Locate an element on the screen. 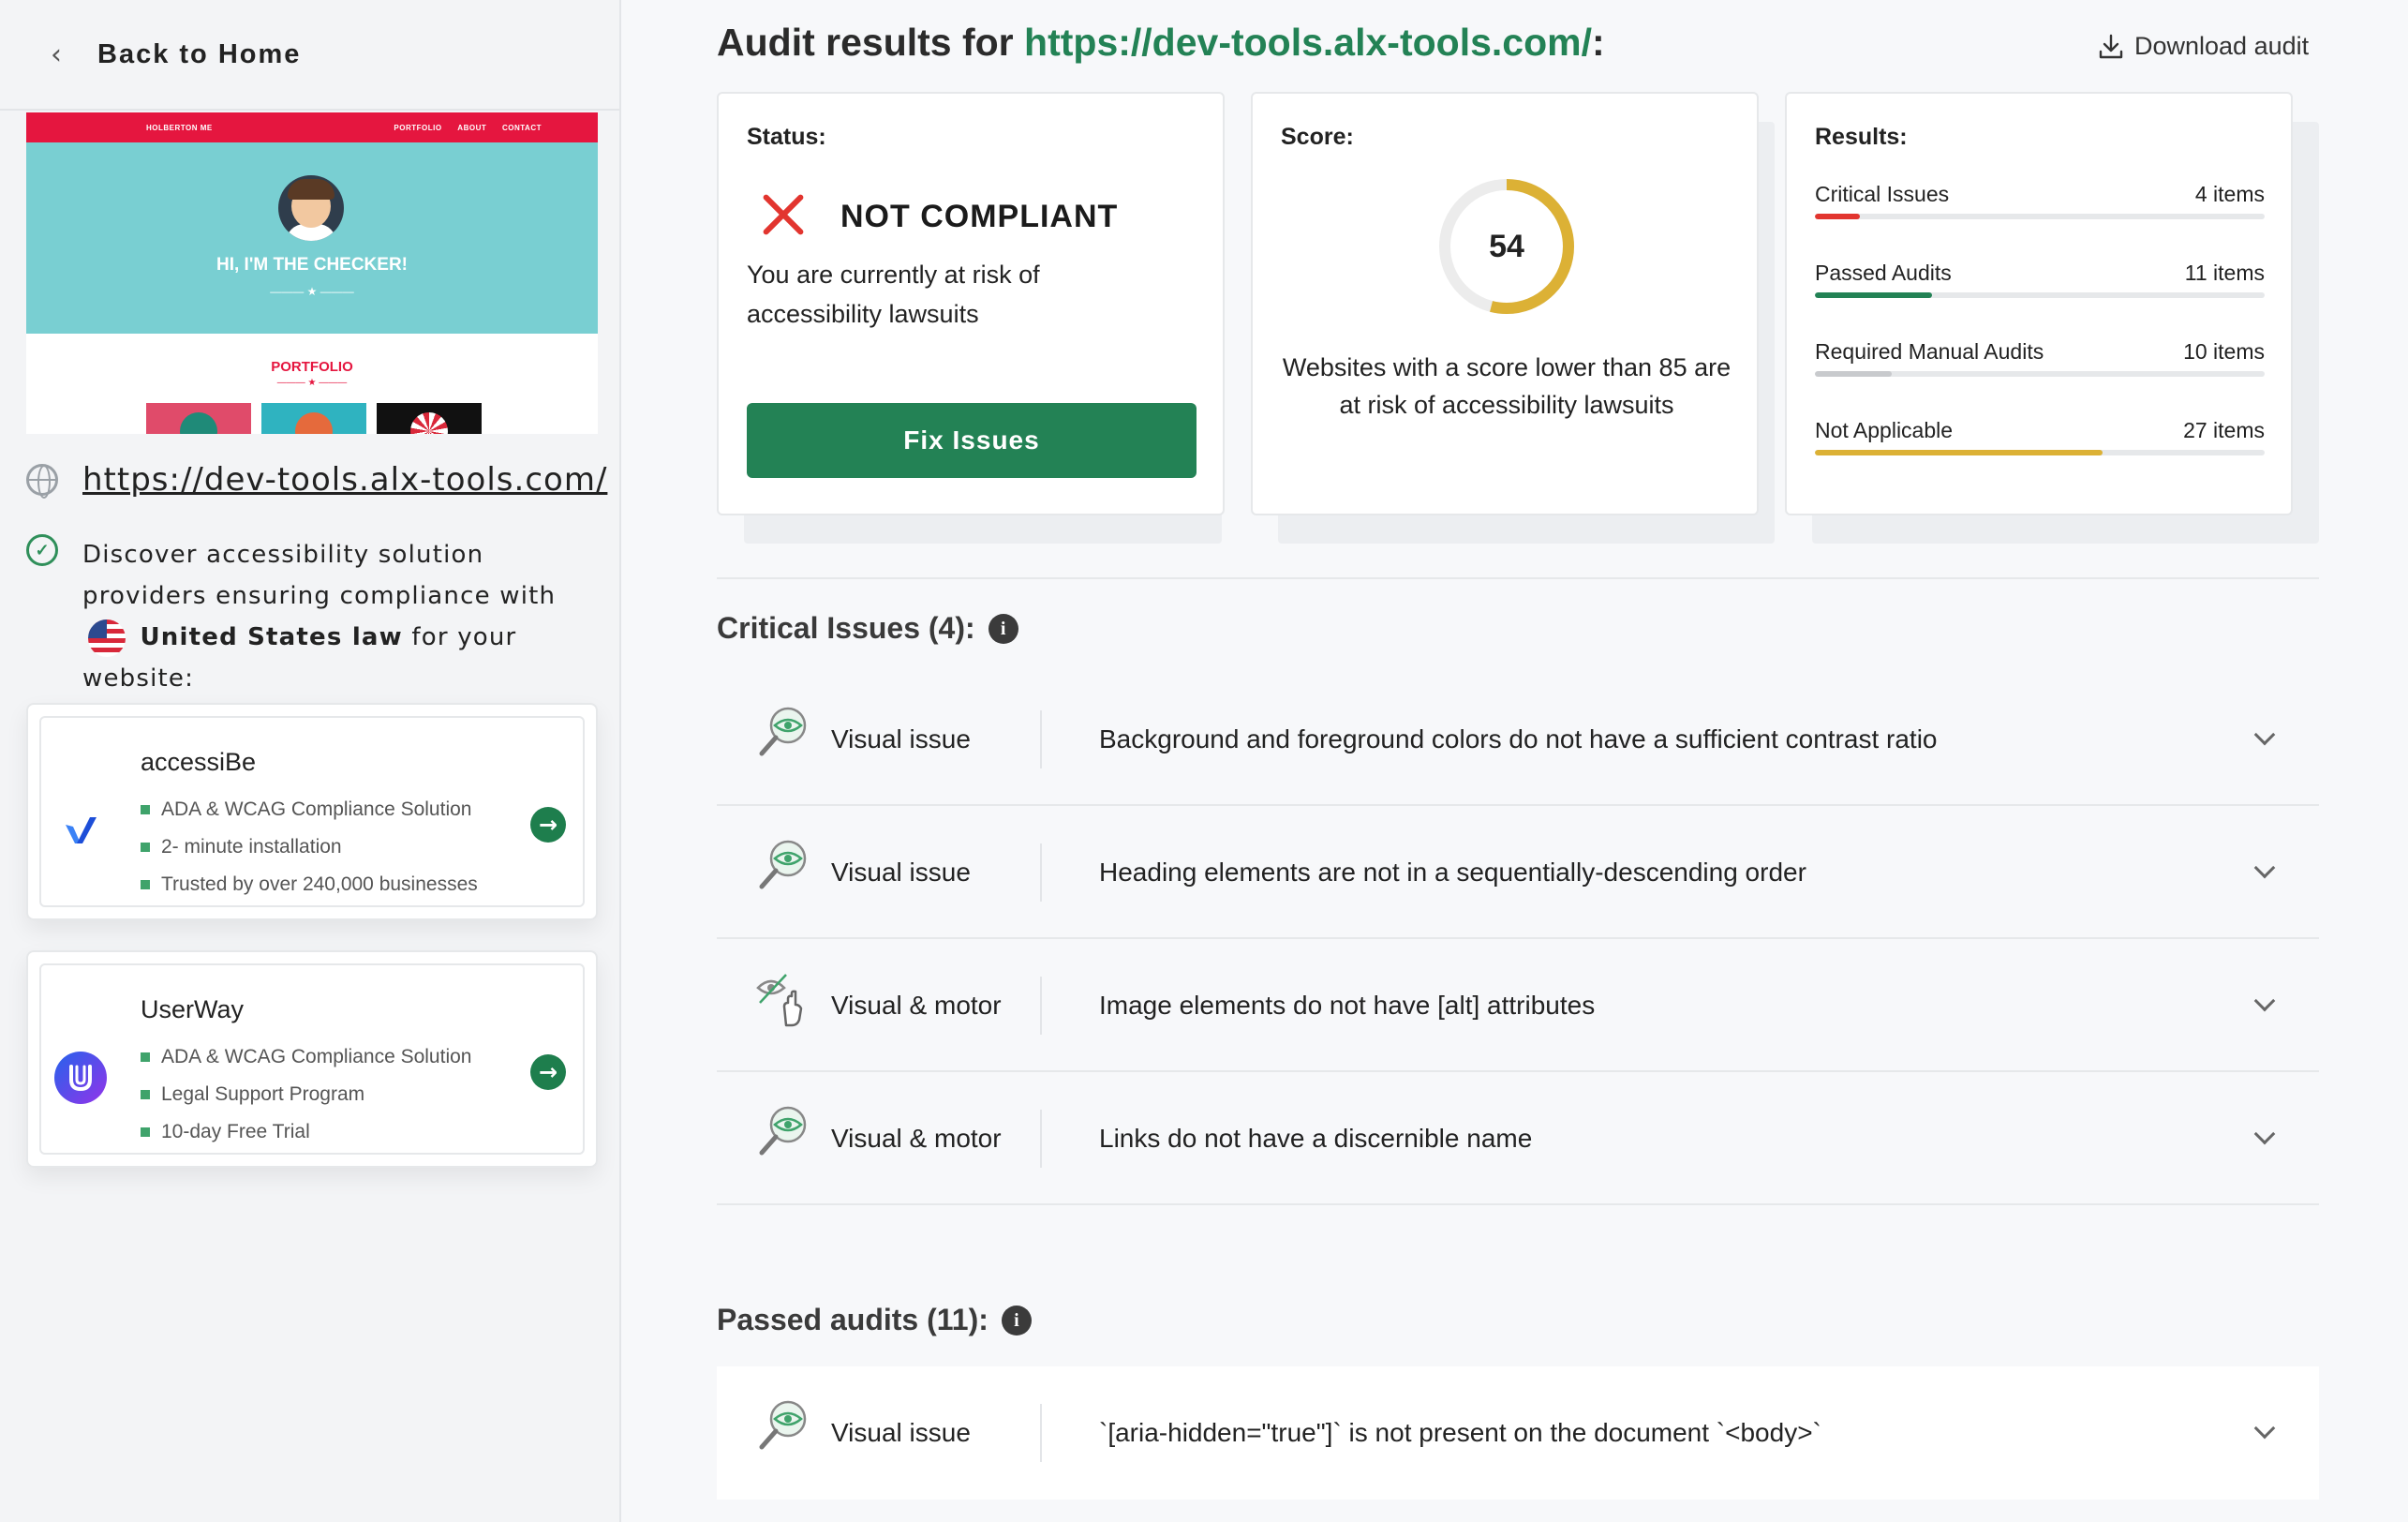 The image size is (2408, 1522). back-to-home-label: Back to Home is located at coordinates (200, 53).